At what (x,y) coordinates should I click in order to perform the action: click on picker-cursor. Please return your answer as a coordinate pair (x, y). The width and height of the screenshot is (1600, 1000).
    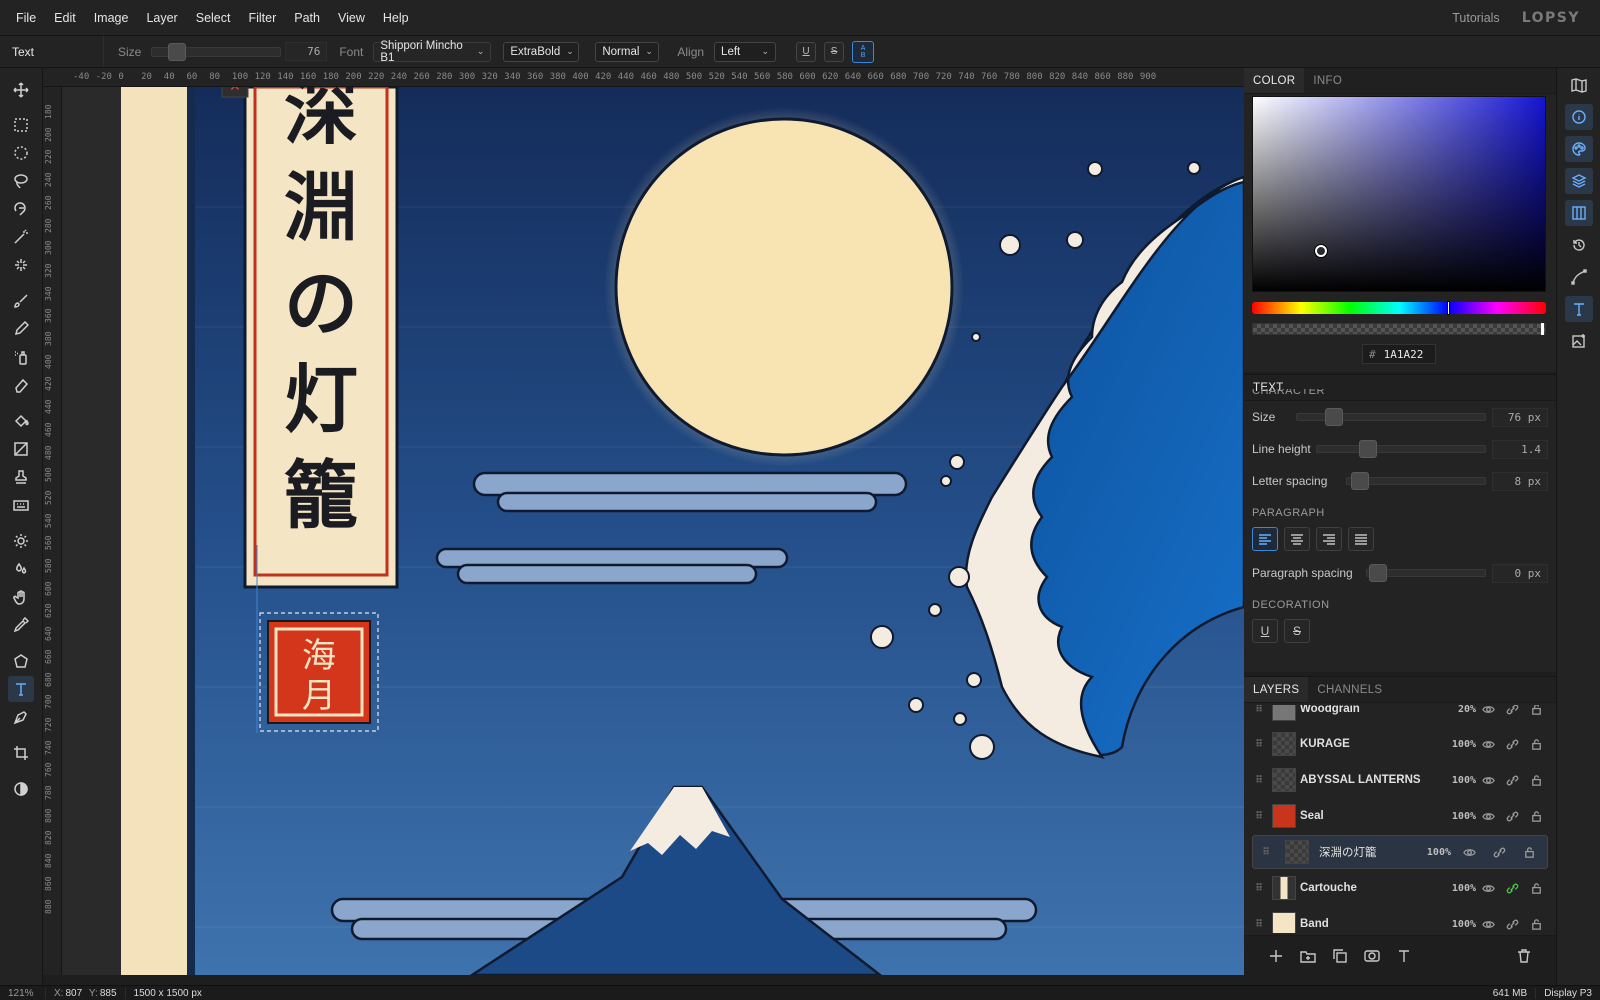
    Looking at the image, I should click on (1321, 251).